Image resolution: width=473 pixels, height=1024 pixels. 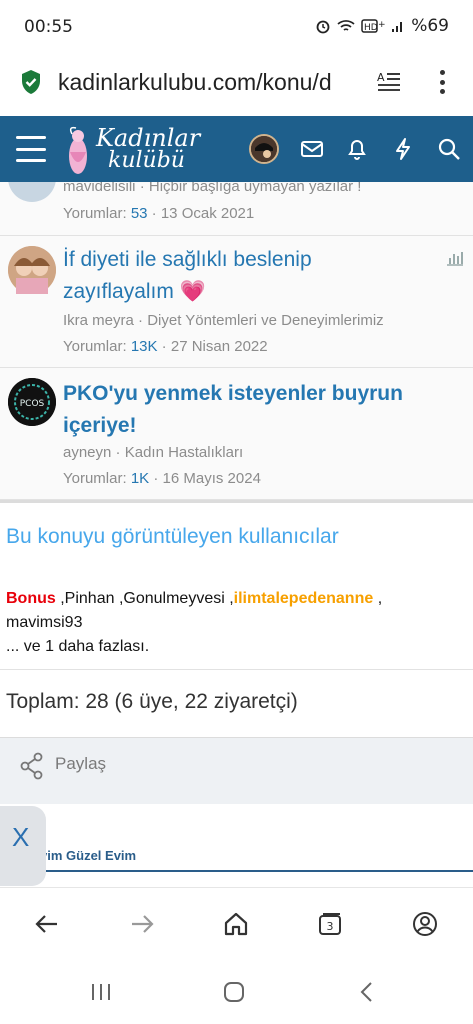 I want to click on replies-count: 13K, so click(x=144, y=346).